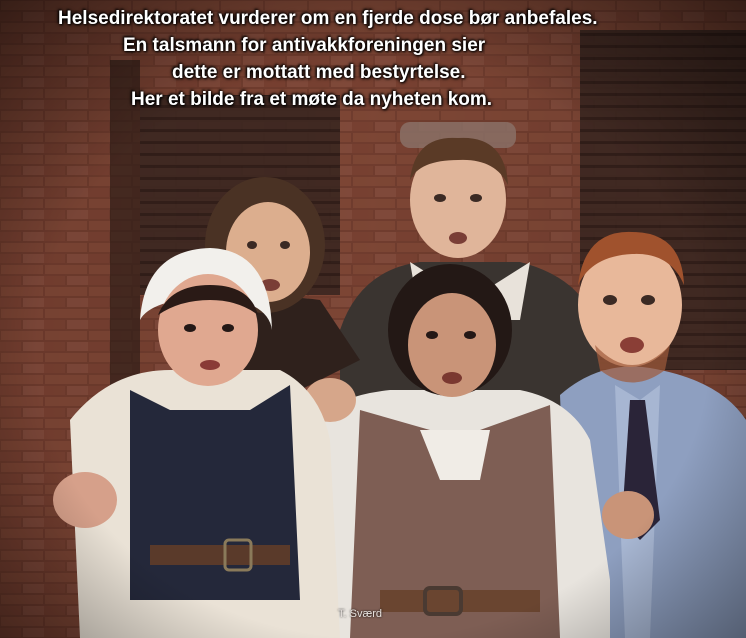  Describe the element at coordinates (312, 99) in the screenshot. I see `caption-line-4: Her et bilde fra et møte da nyheten kom.` at that location.